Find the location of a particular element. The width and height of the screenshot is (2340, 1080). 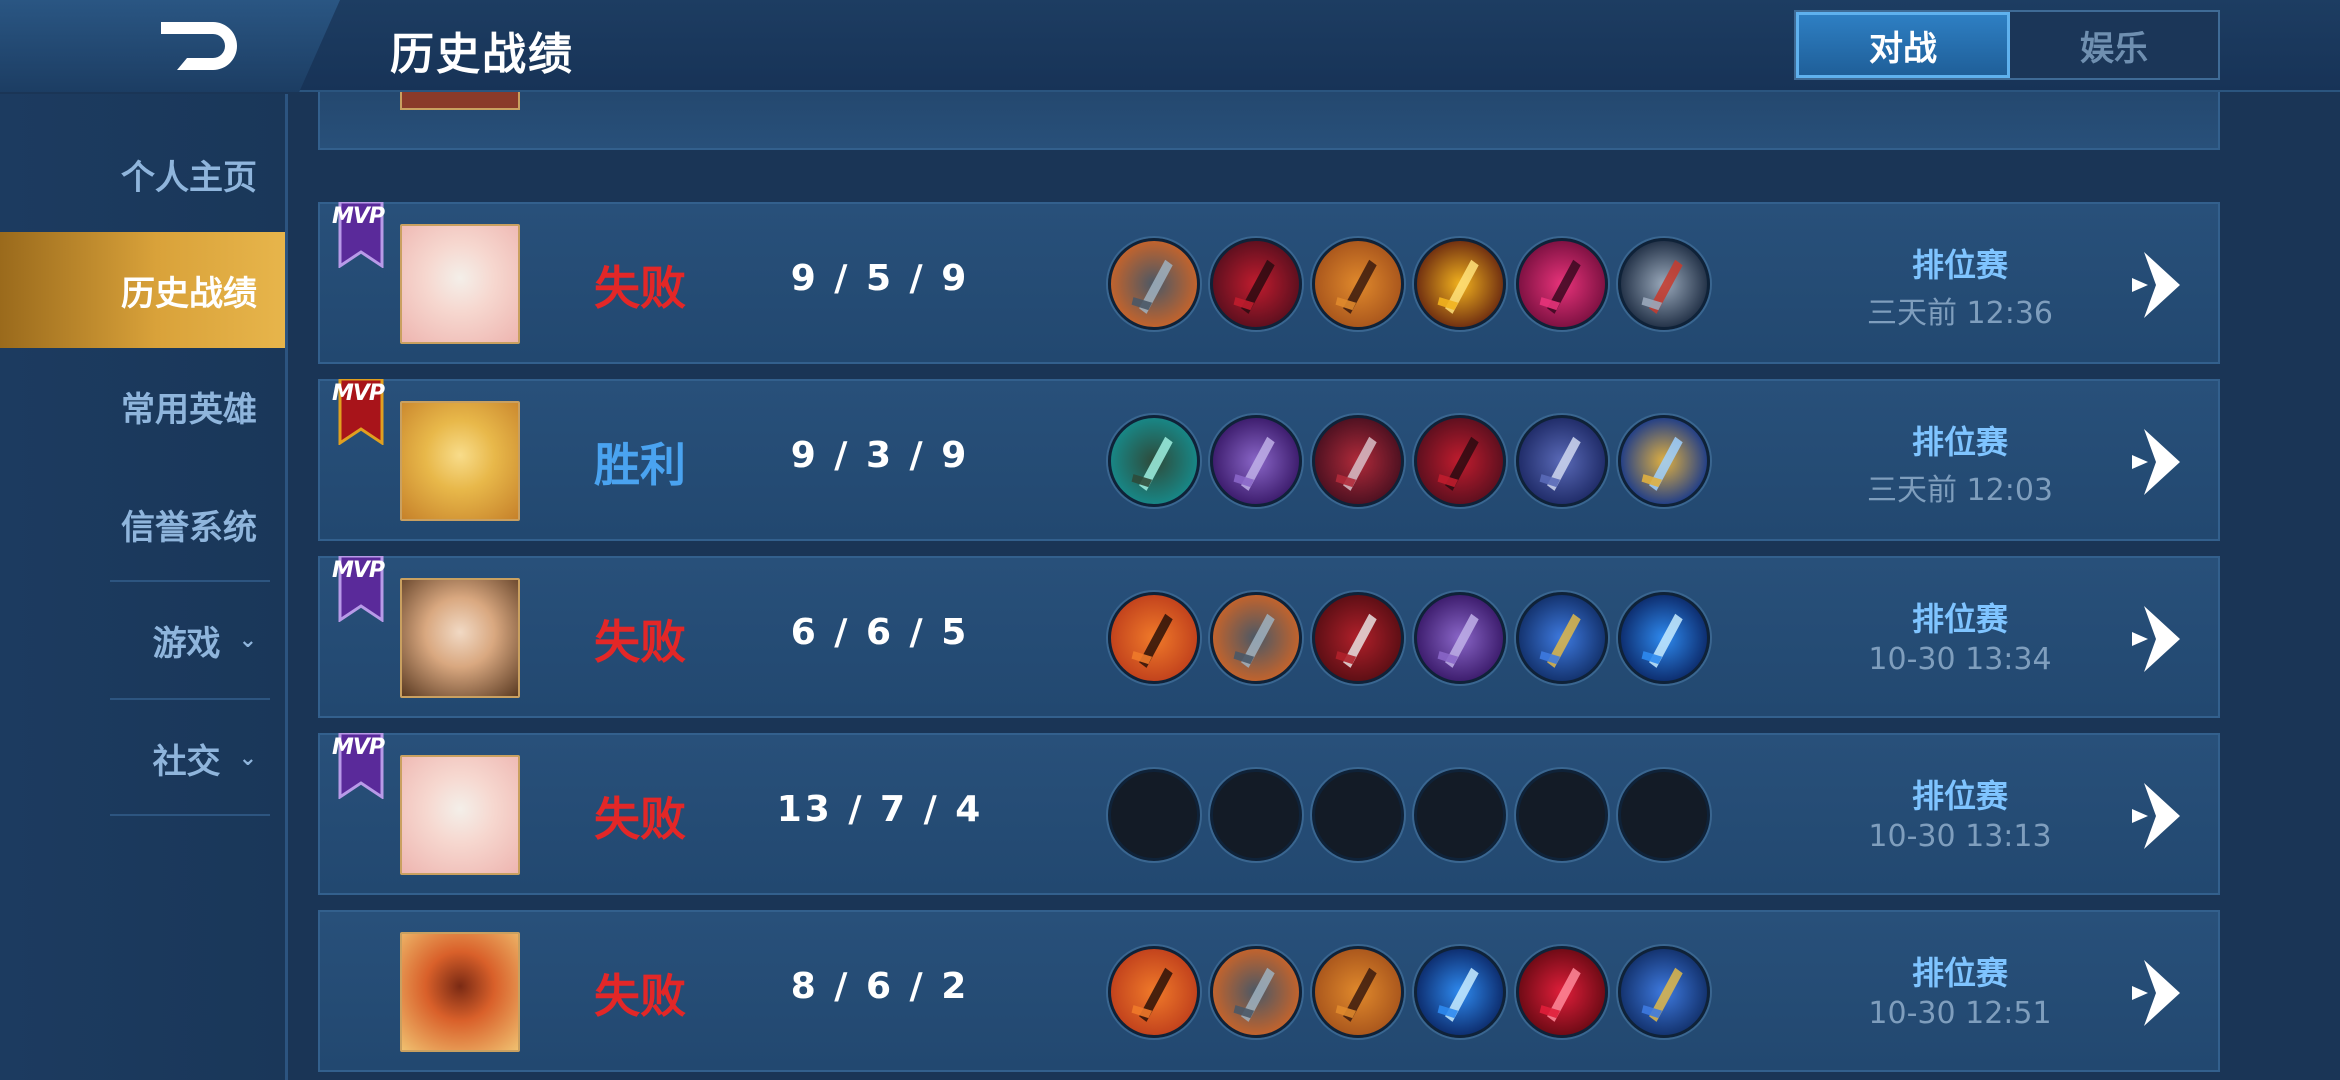

sidebar-item-history: 历史战绩 is located at coordinates (142, 290).